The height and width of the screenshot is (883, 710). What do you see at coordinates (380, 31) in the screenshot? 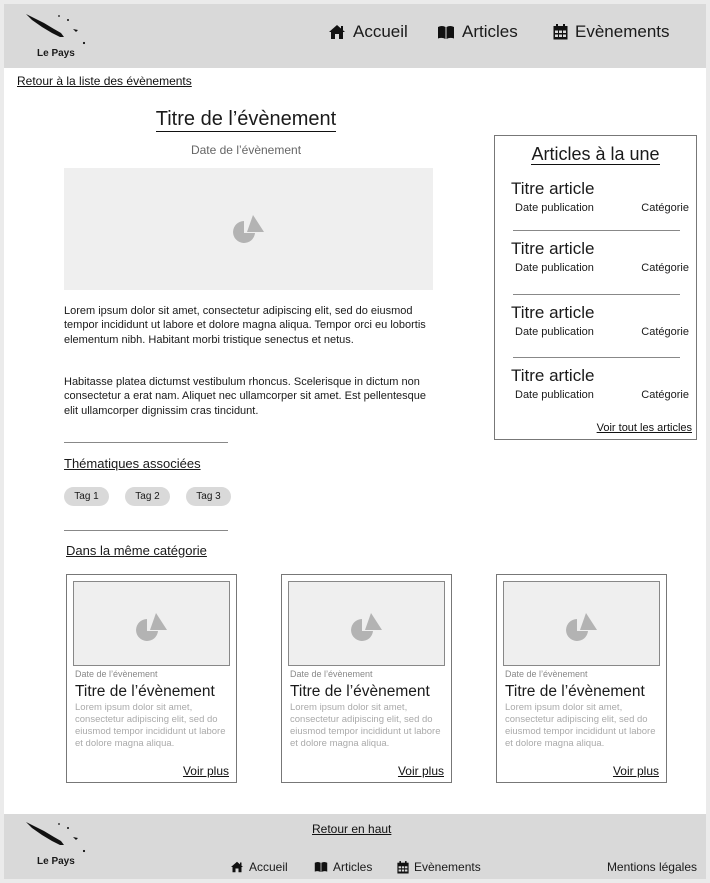
I see `nav-label: Accueil` at bounding box center [380, 31].